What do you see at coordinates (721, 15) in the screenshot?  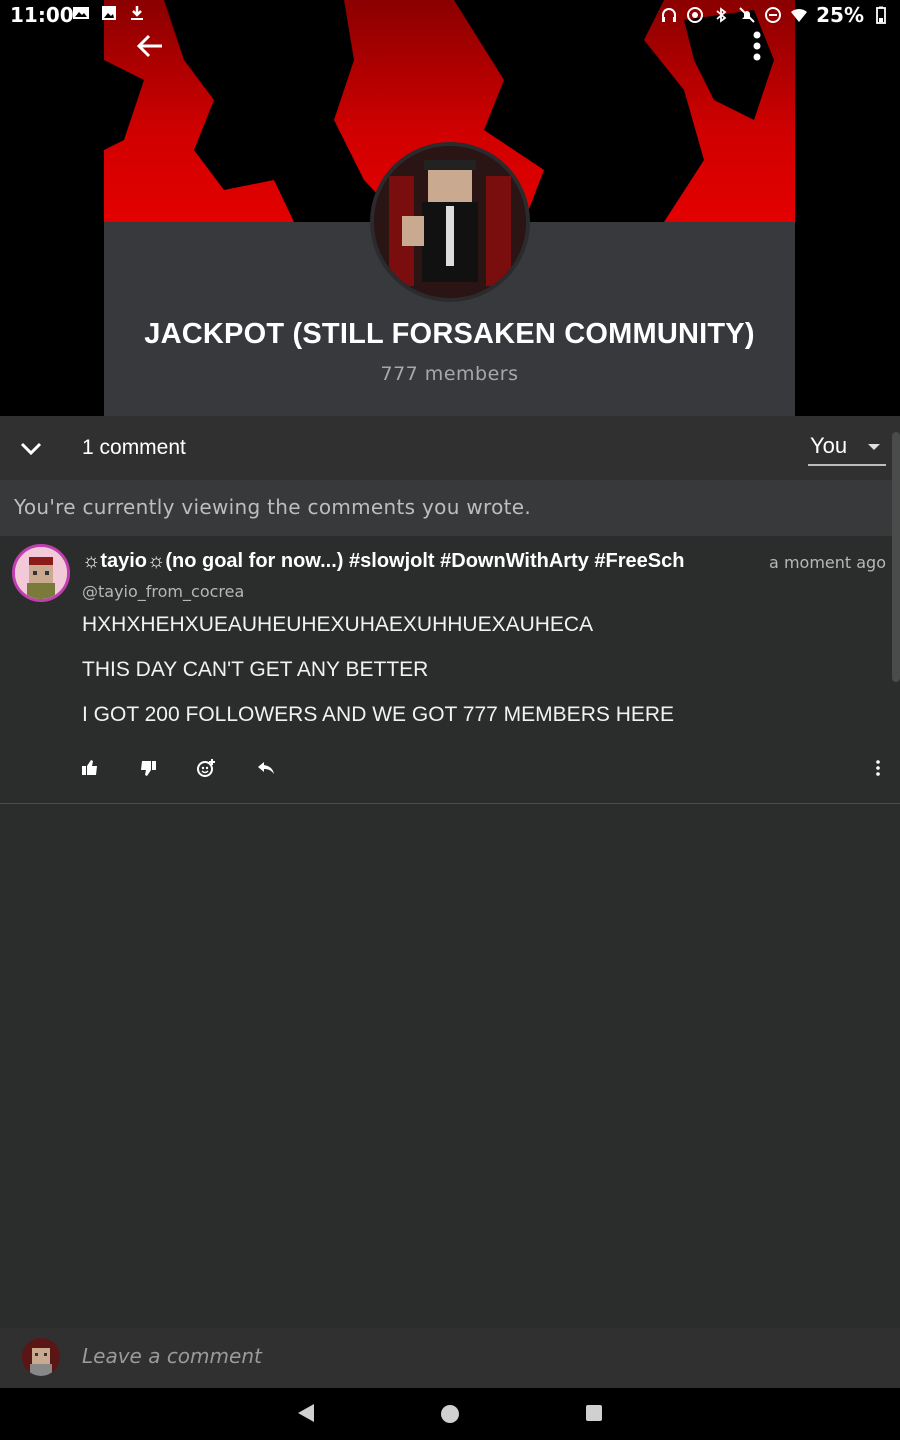 I see `bluetooth-icon` at bounding box center [721, 15].